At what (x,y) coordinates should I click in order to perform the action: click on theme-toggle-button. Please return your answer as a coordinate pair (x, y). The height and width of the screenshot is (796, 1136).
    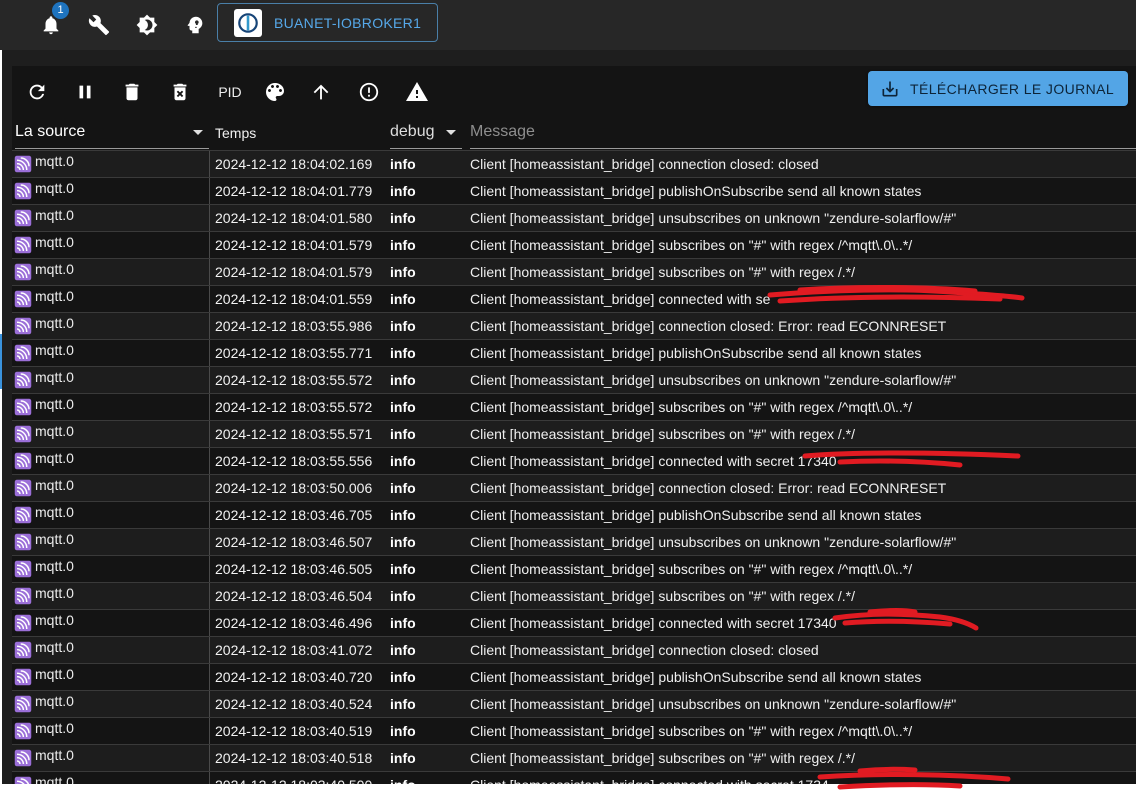
    Looking at the image, I should click on (147, 25).